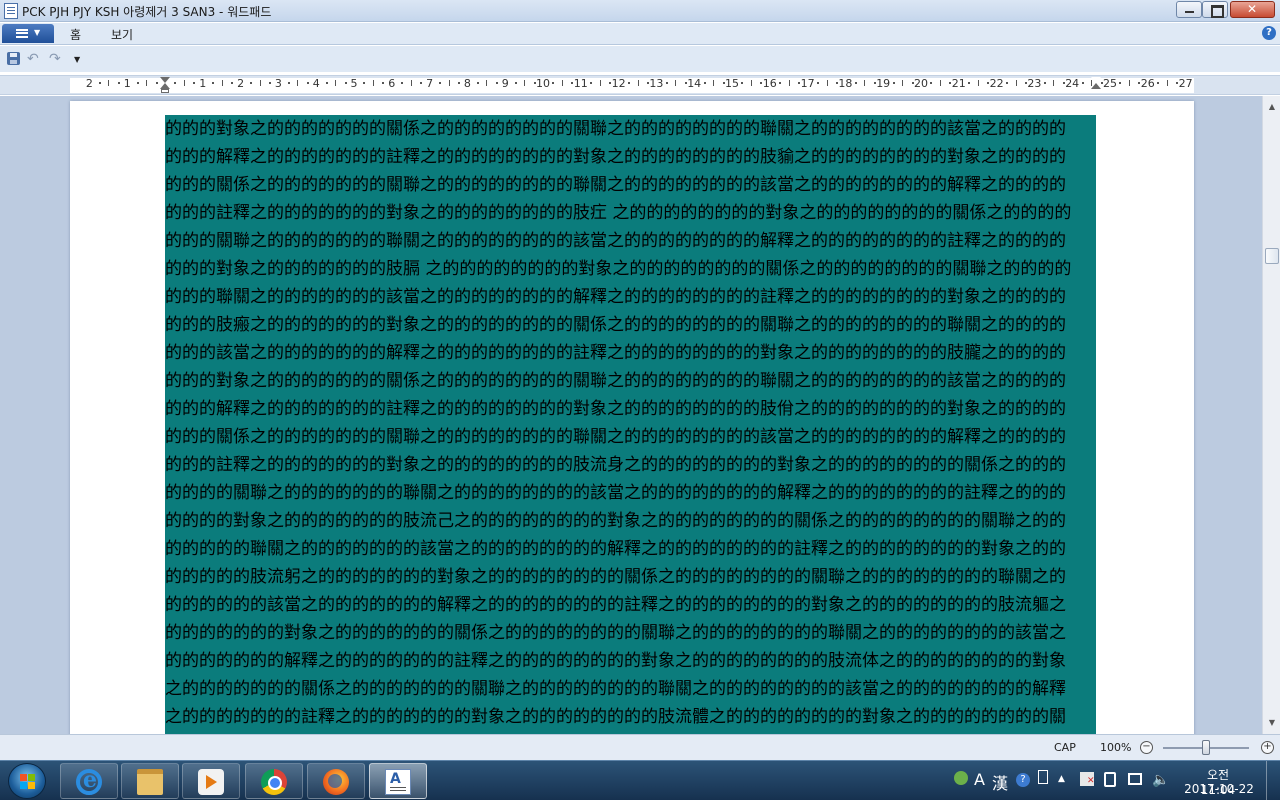  Describe the element at coordinates (82, 63) in the screenshot. I see `customize-toolbar-button: ▼` at that location.